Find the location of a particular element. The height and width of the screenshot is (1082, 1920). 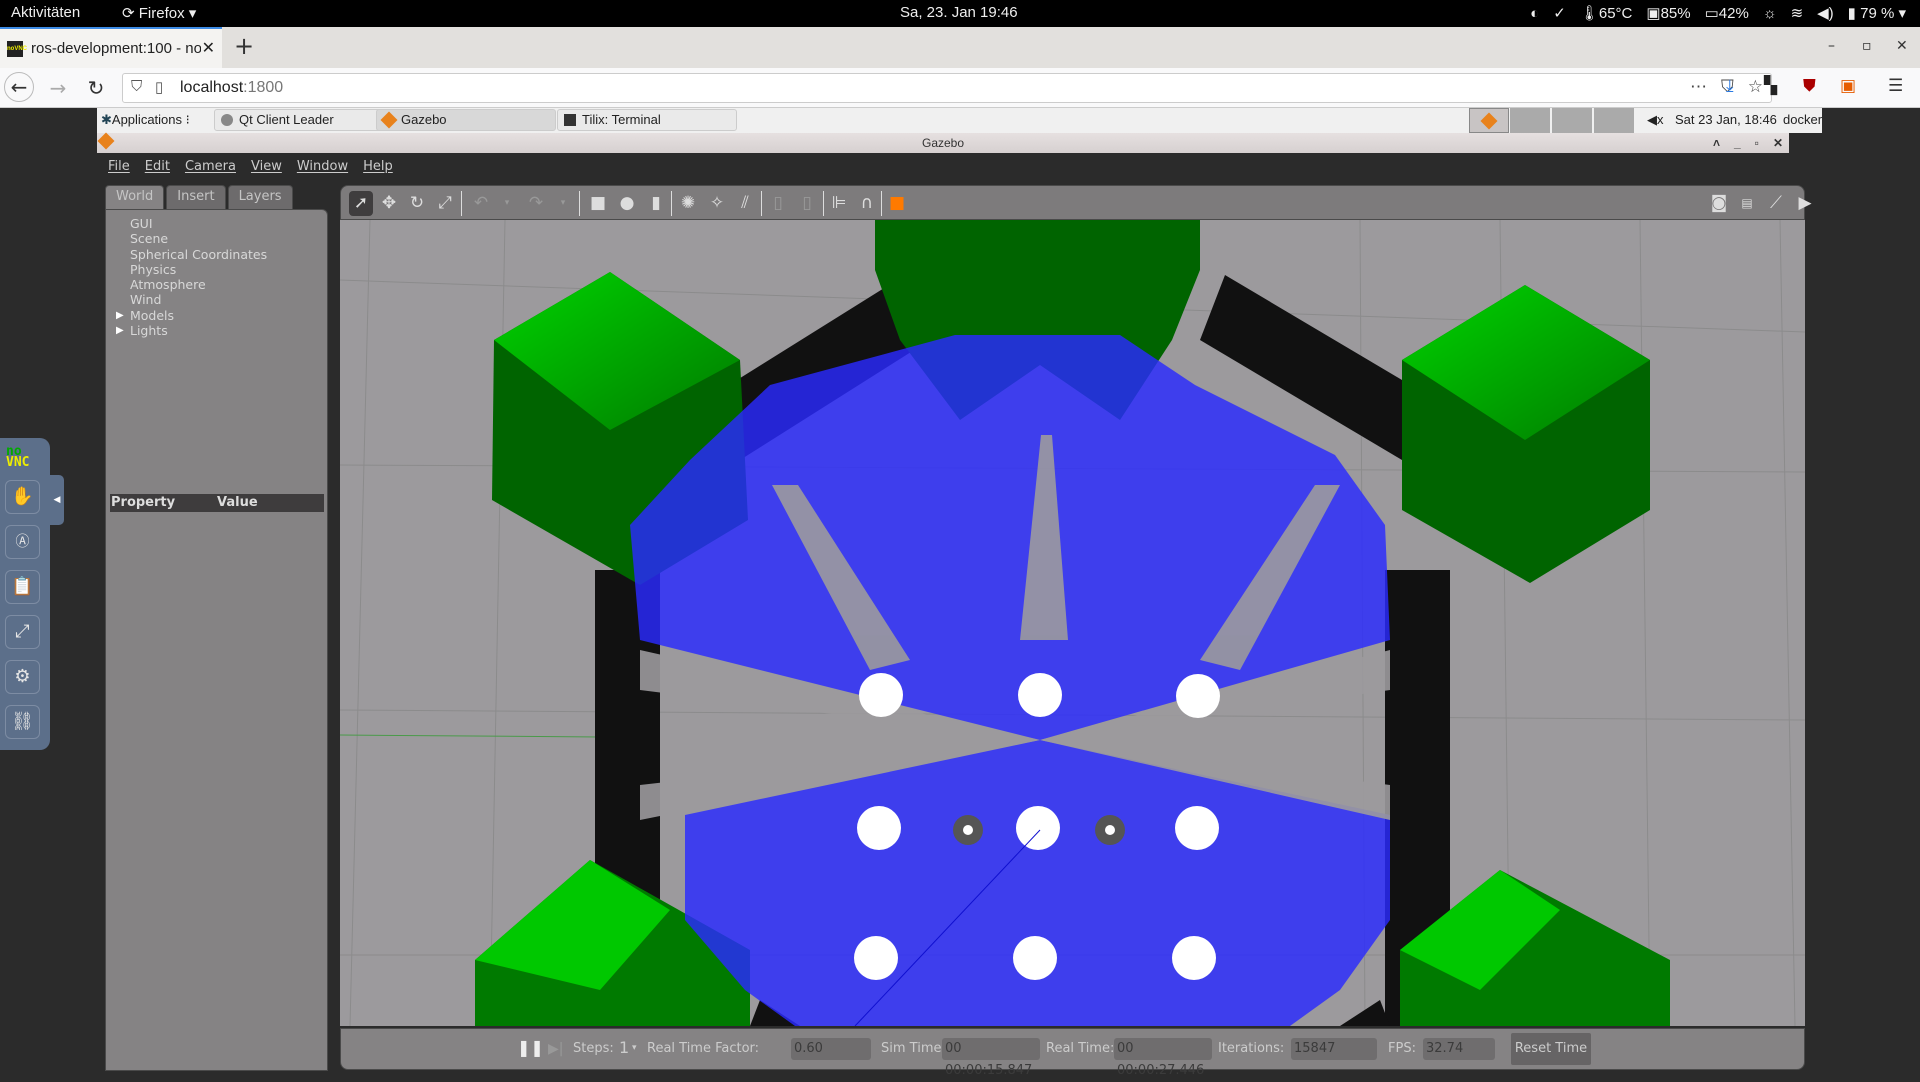

new-tab-button: + is located at coordinates (244, 46).